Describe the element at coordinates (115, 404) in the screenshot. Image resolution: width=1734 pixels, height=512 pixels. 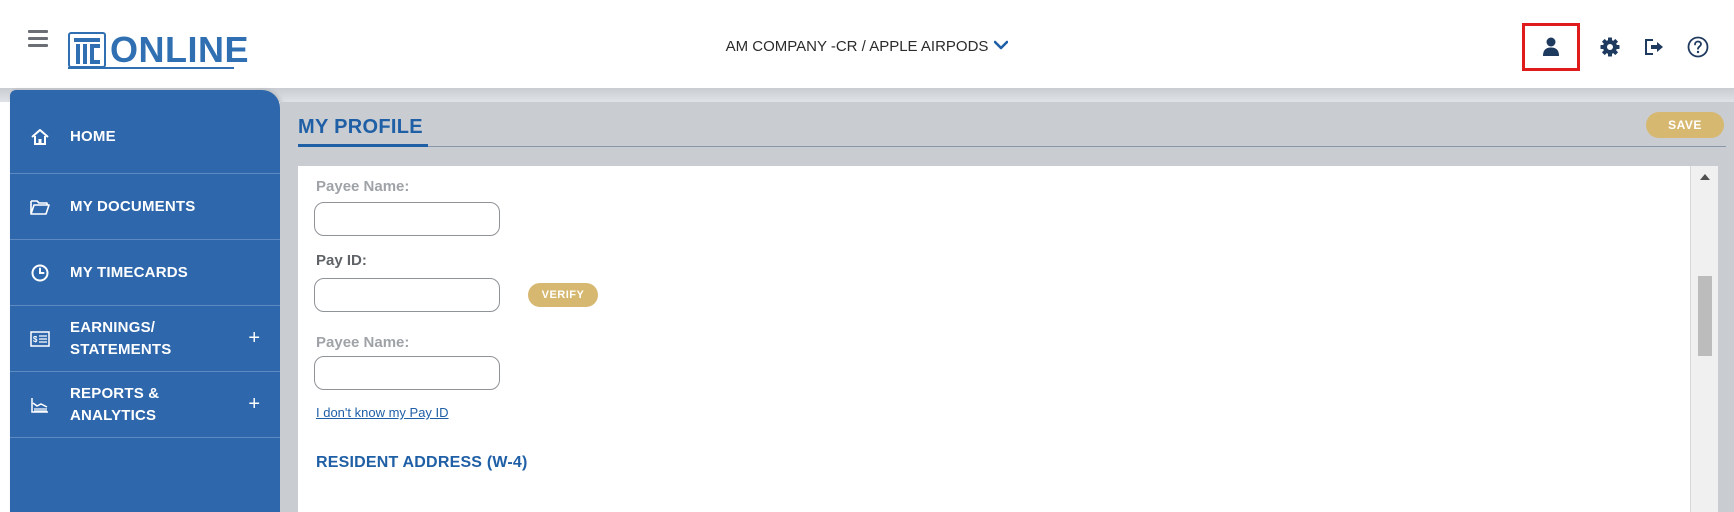
I see `sidebar-item-label: REPORTS & ANALYTICS` at that location.